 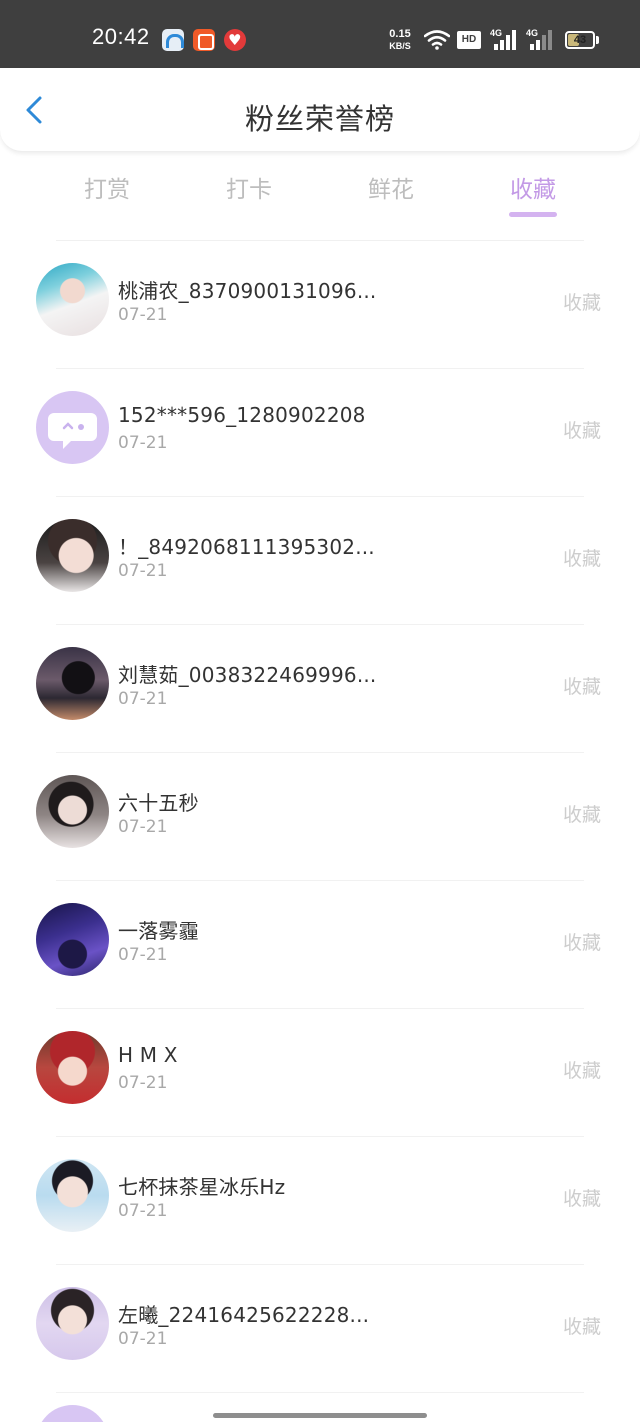 I want to click on list-item: 六十五秒 07-21 收藏, so click(x=320, y=817).